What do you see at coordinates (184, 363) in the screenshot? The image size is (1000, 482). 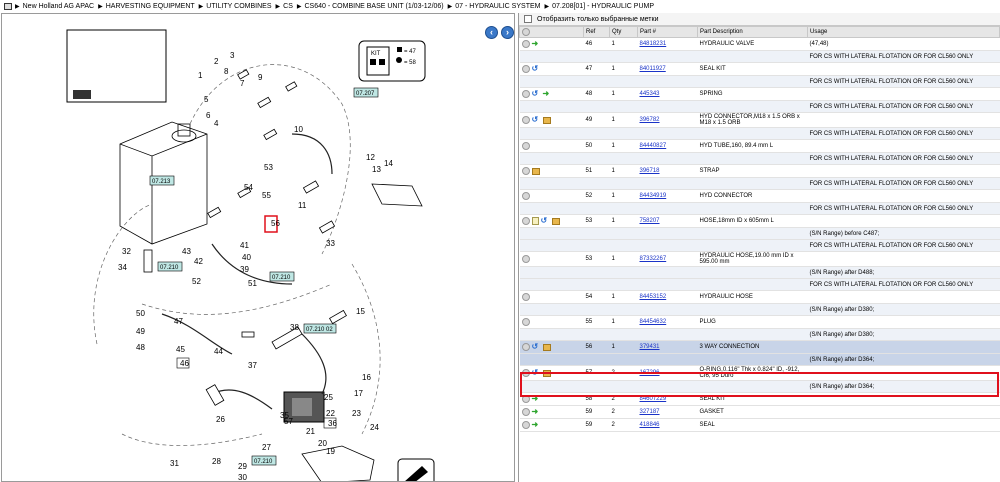 I see `callout-46: 46` at bounding box center [184, 363].